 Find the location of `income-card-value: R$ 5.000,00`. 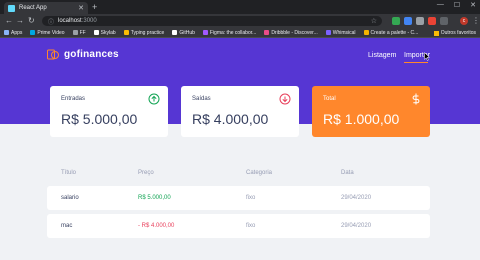

income-card-value: R$ 5.000,00 is located at coordinates (99, 119).